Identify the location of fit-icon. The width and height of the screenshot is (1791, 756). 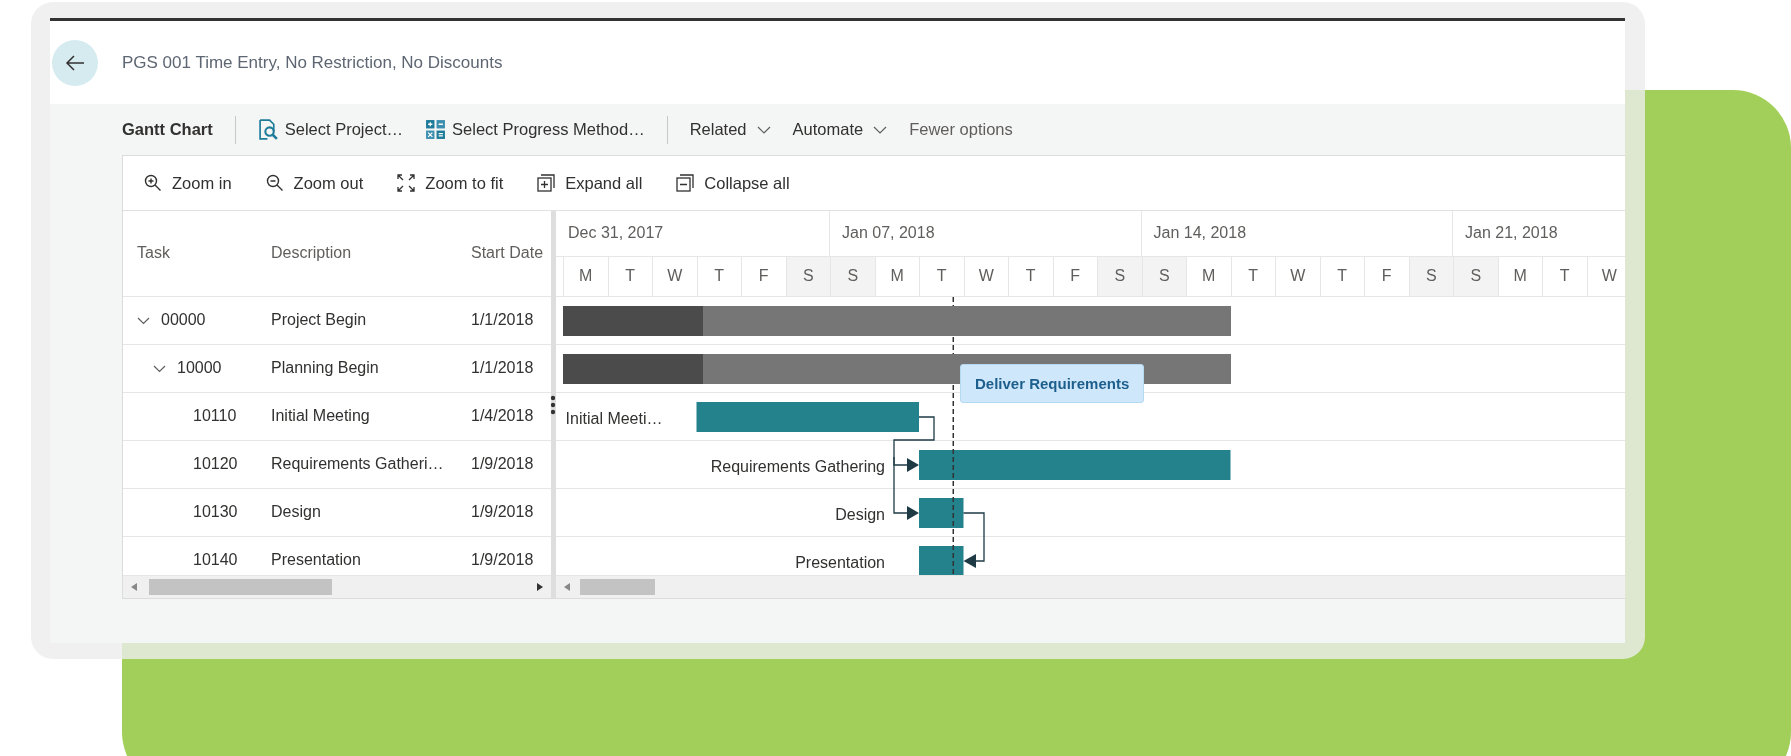
(406, 183).